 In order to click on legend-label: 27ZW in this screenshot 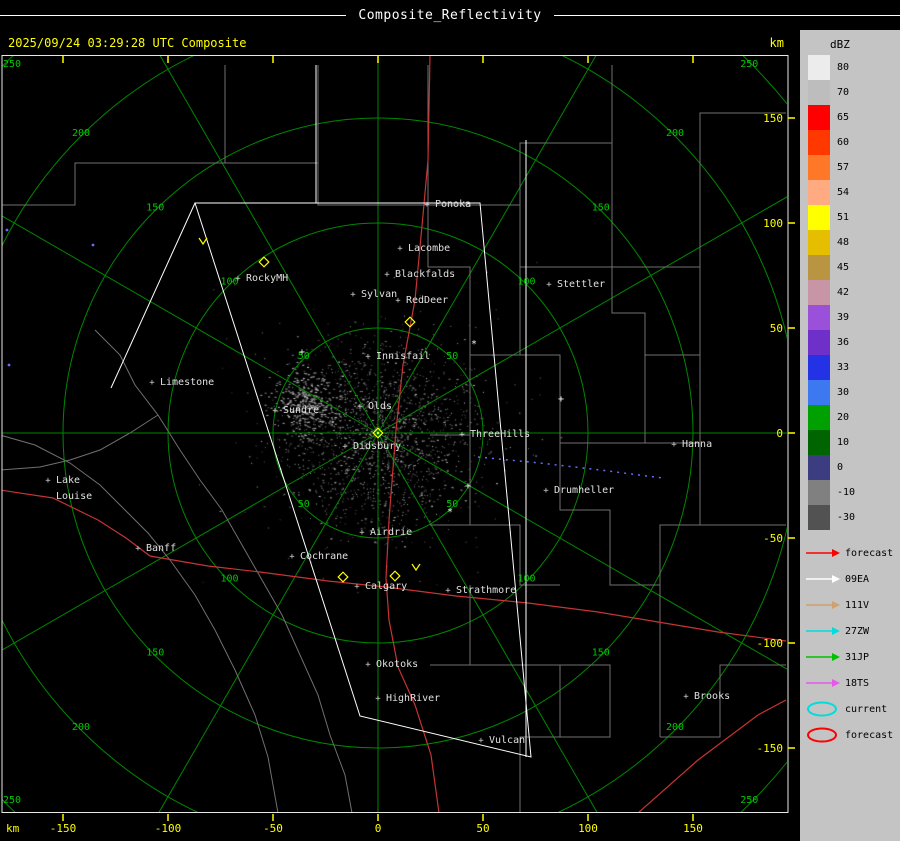, I will do `click(857, 631)`.